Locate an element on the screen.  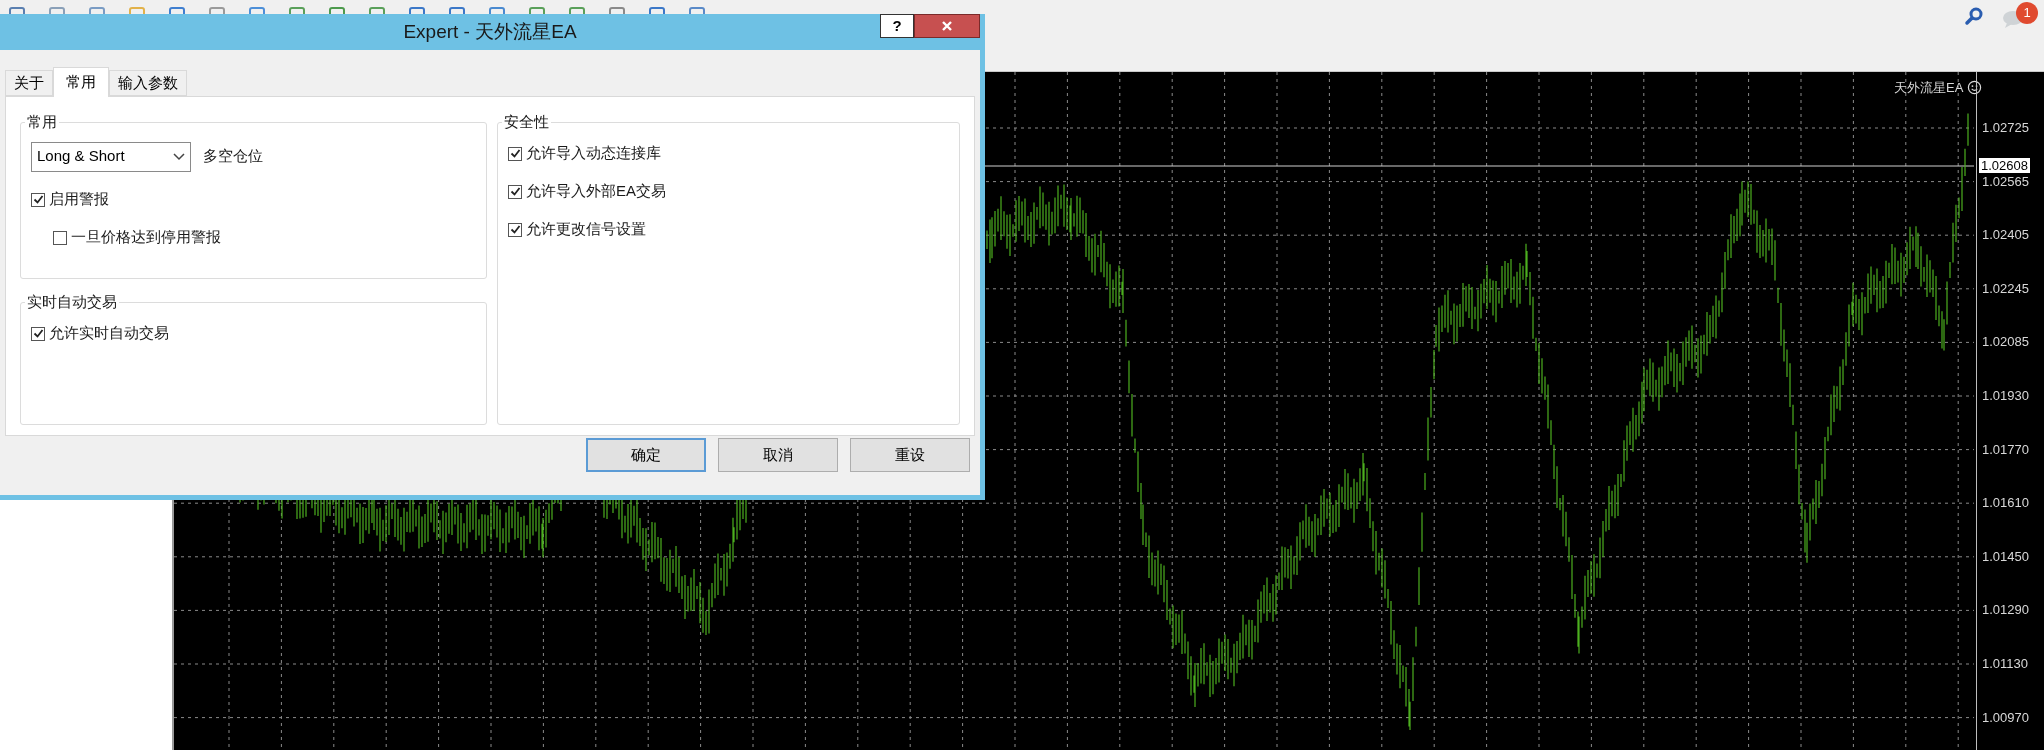
dialog-button: 取消 is located at coordinates (778, 455).